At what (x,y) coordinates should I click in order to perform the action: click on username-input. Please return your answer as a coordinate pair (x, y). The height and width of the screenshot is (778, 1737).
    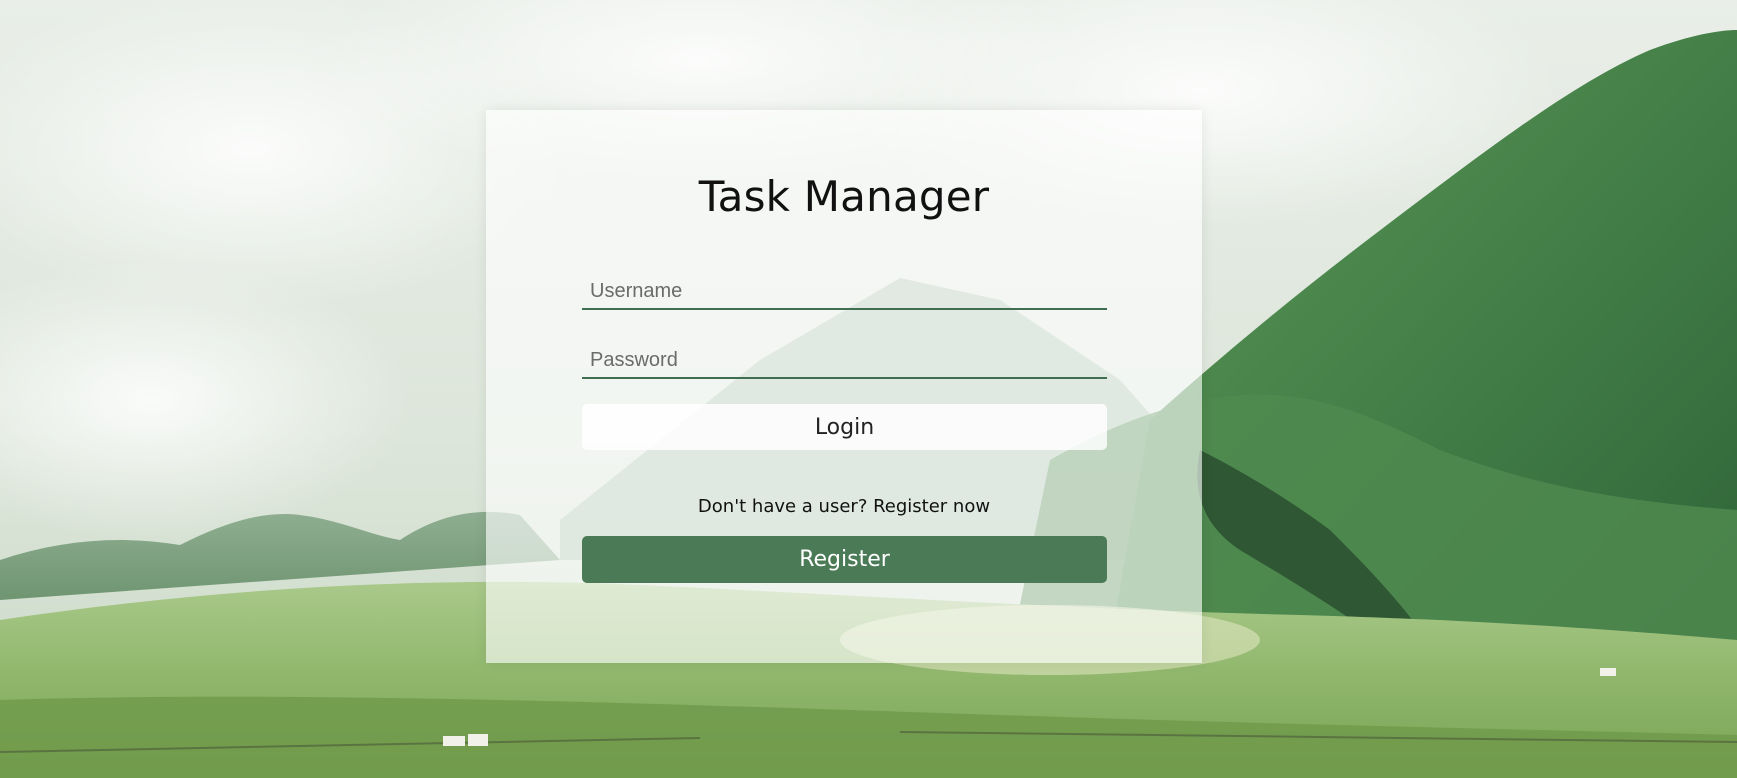
    Looking at the image, I should click on (844, 292).